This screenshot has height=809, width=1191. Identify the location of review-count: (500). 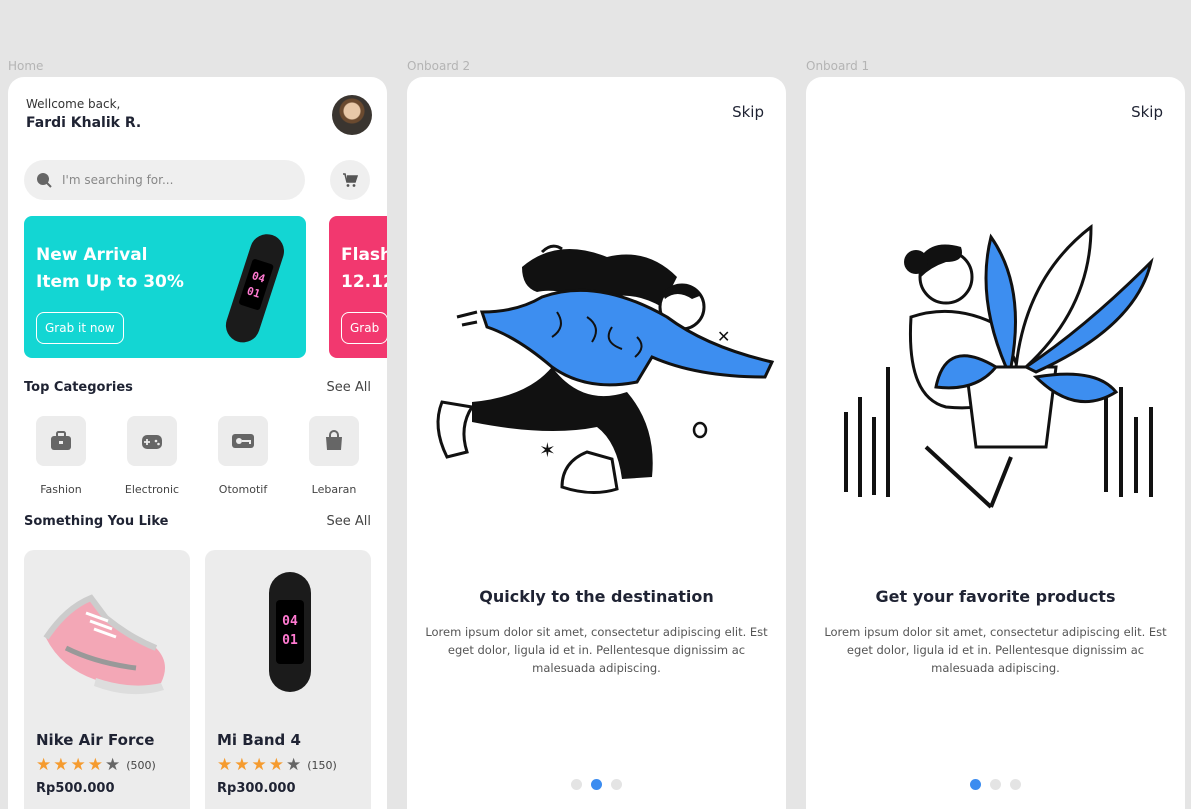
(141, 765).